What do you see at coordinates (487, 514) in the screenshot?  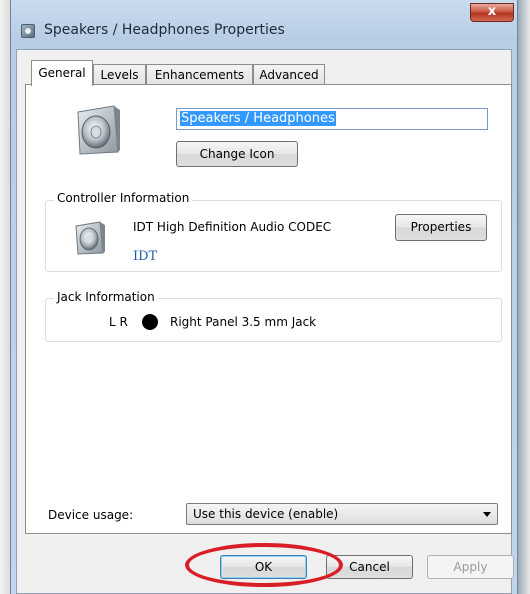 I see `dropdown-arrow-icon` at bounding box center [487, 514].